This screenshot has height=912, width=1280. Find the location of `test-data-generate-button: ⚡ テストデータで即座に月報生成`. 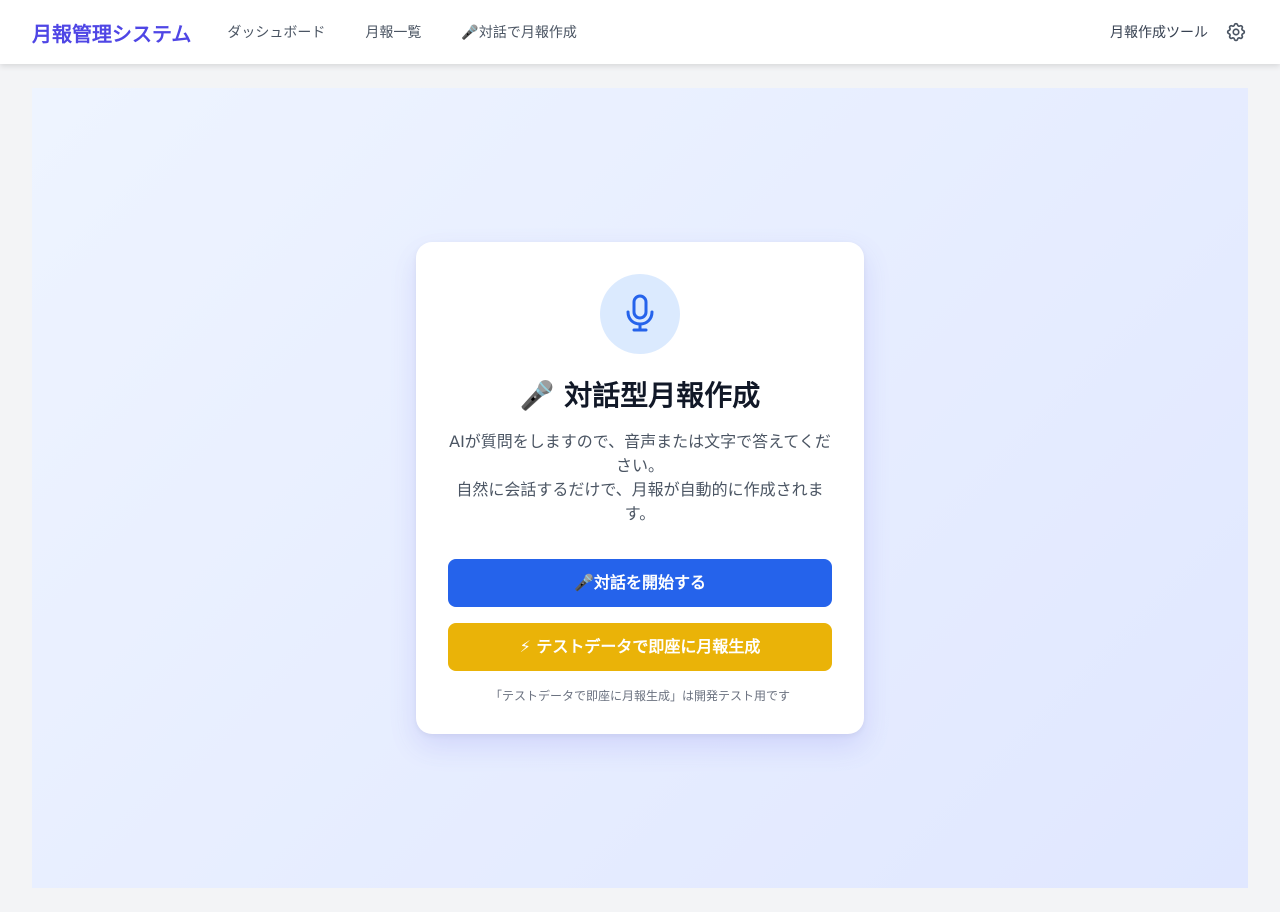

test-data-generate-button: ⚡ テストデータで即座に月報生成 is located at coordinates (640, 647).